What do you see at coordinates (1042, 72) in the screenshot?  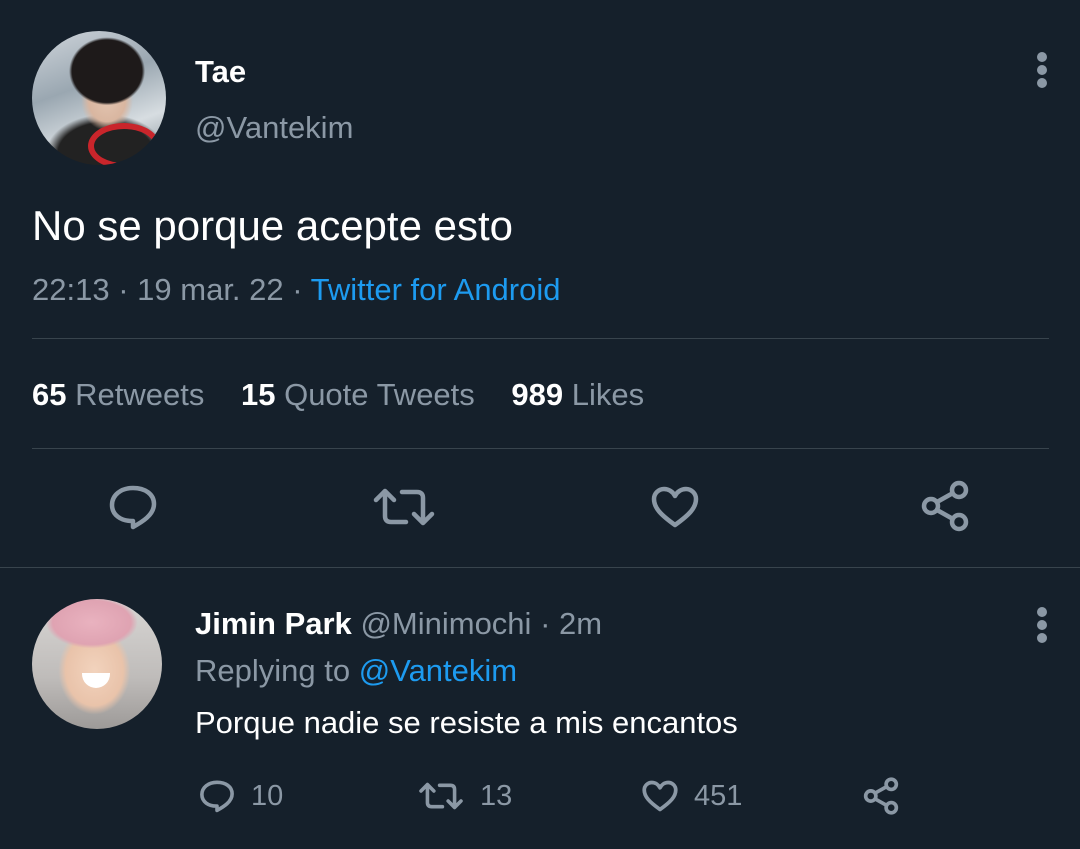 I see `more-options-icon` at bounding box center [1042, 72].